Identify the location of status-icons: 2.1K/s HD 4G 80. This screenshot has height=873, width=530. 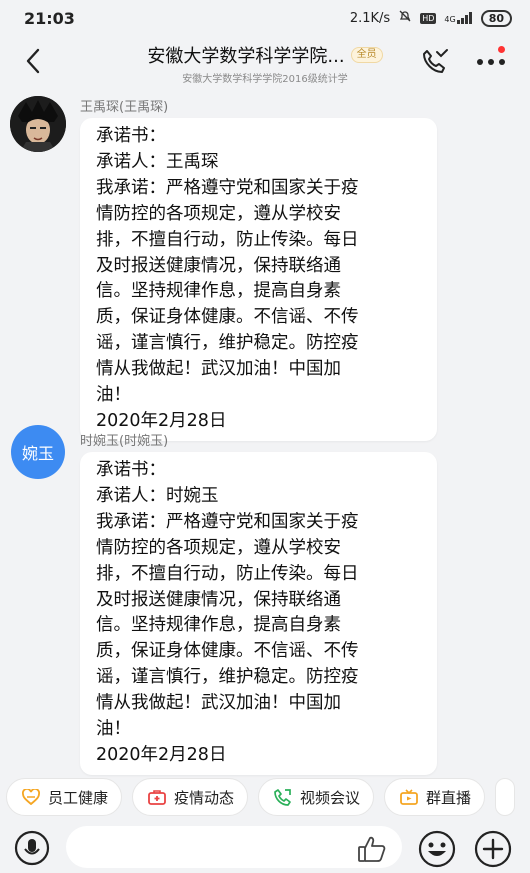
(431, 18).